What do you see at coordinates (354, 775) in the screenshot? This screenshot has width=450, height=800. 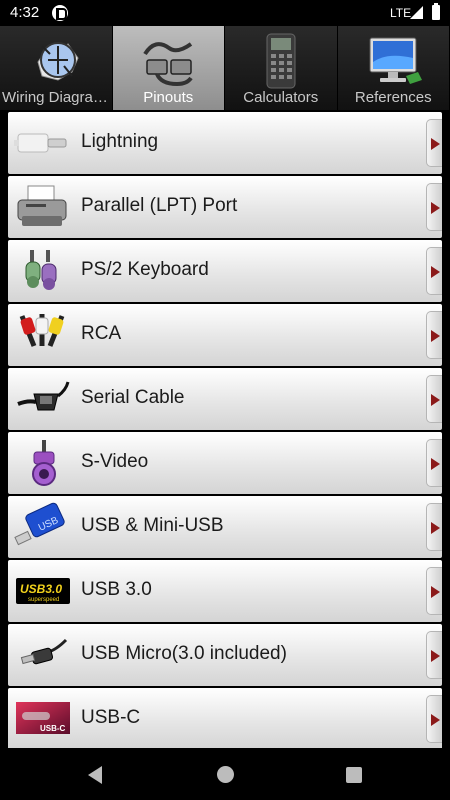 I see `recents-icon` at bounding box center [354, 775].